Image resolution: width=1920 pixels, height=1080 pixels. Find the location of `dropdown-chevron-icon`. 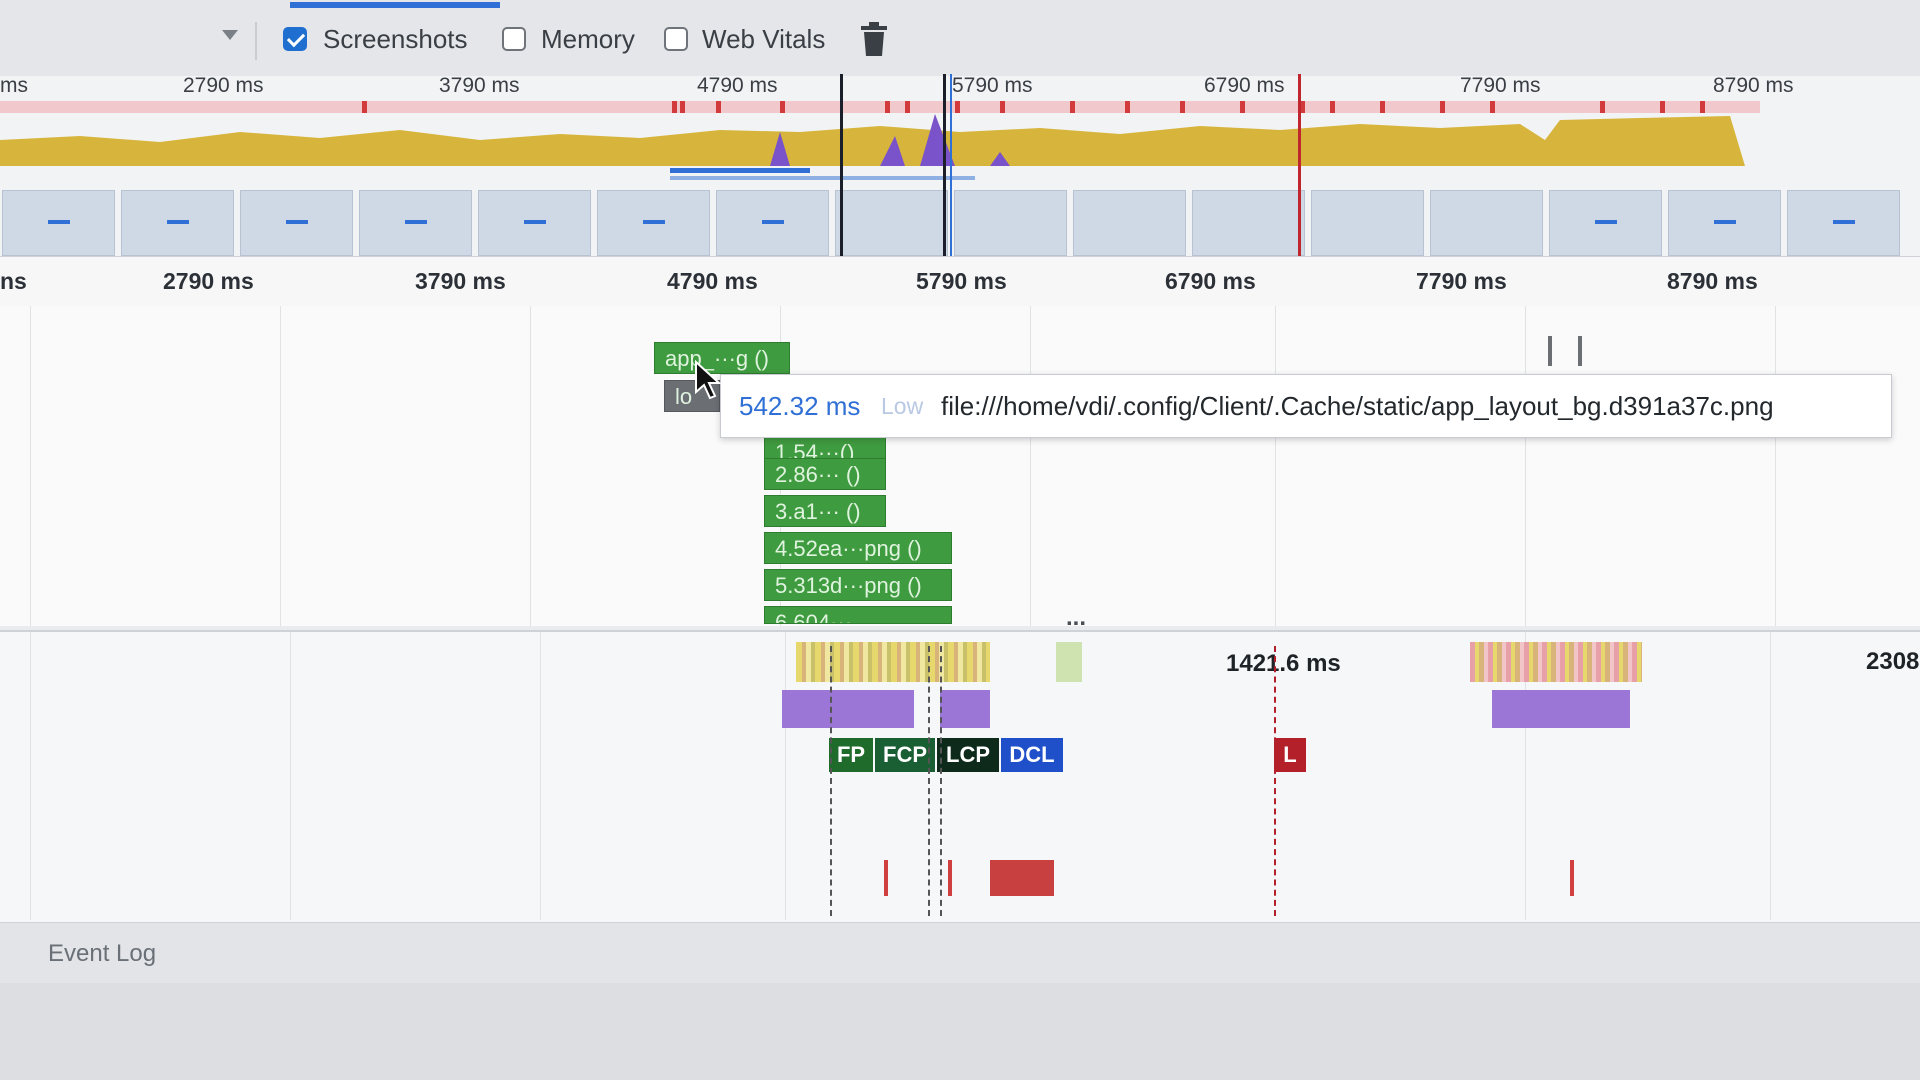

dropdown-chevron-icon is located at coordinates (230, 35).